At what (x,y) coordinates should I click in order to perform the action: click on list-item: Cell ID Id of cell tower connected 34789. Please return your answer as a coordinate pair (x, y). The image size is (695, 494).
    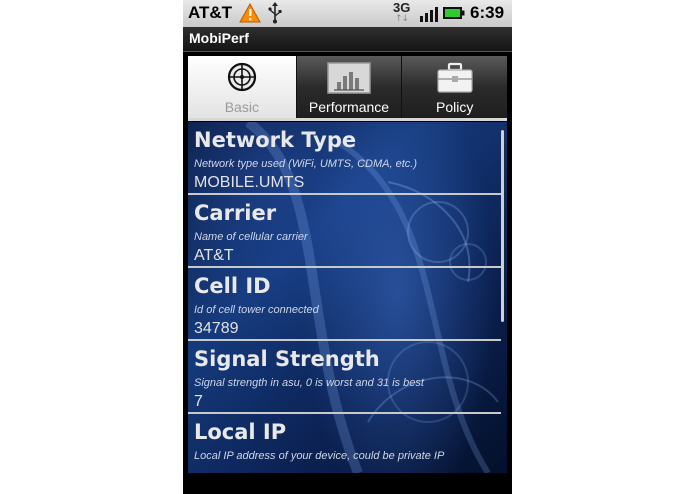
    Looking at the image, I should click on (344, 304).